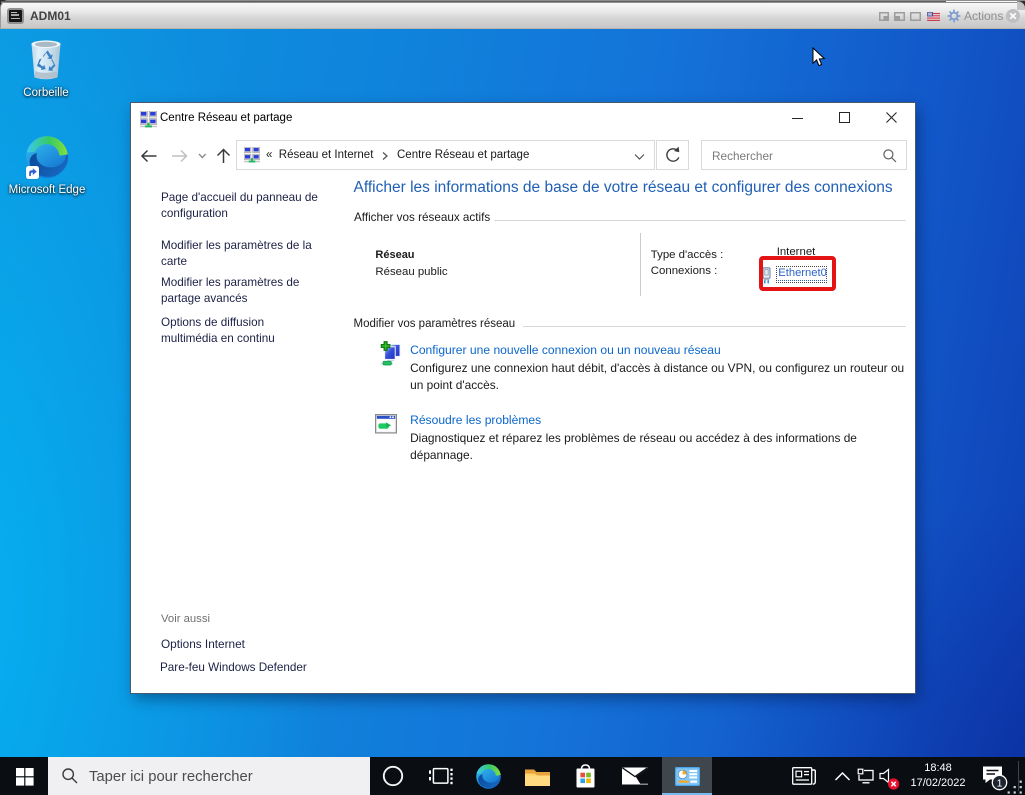 This screenshot has width=1025, height=795. What do you see at coordinates (1000, 784) in the screenshot?
I see `svg-text: 1` at bounding box center [1000, 784].